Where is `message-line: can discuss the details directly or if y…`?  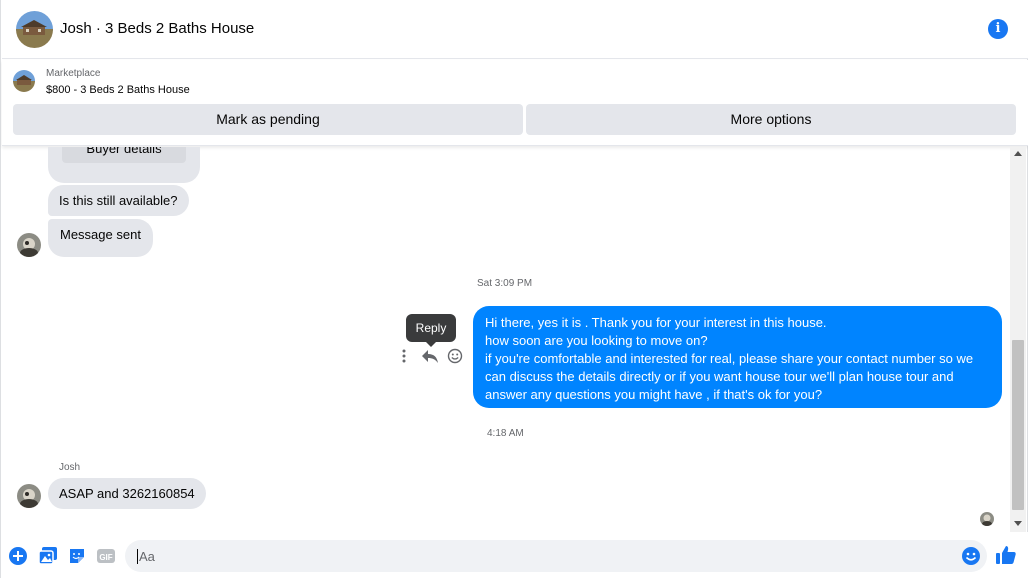
message-line: can discuss the details directly or if y… is located at coordinates (719, 376).